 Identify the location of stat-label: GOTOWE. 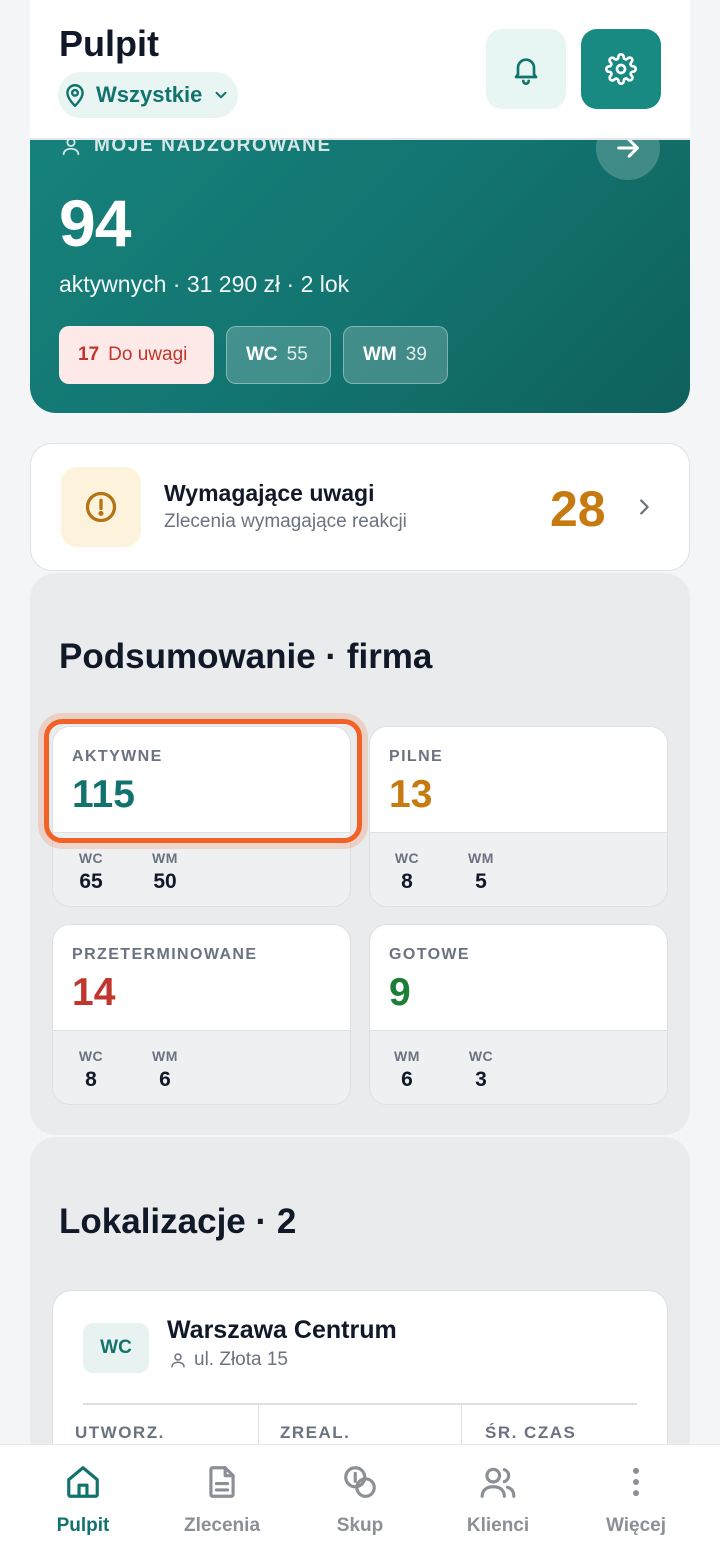
(429, 954).